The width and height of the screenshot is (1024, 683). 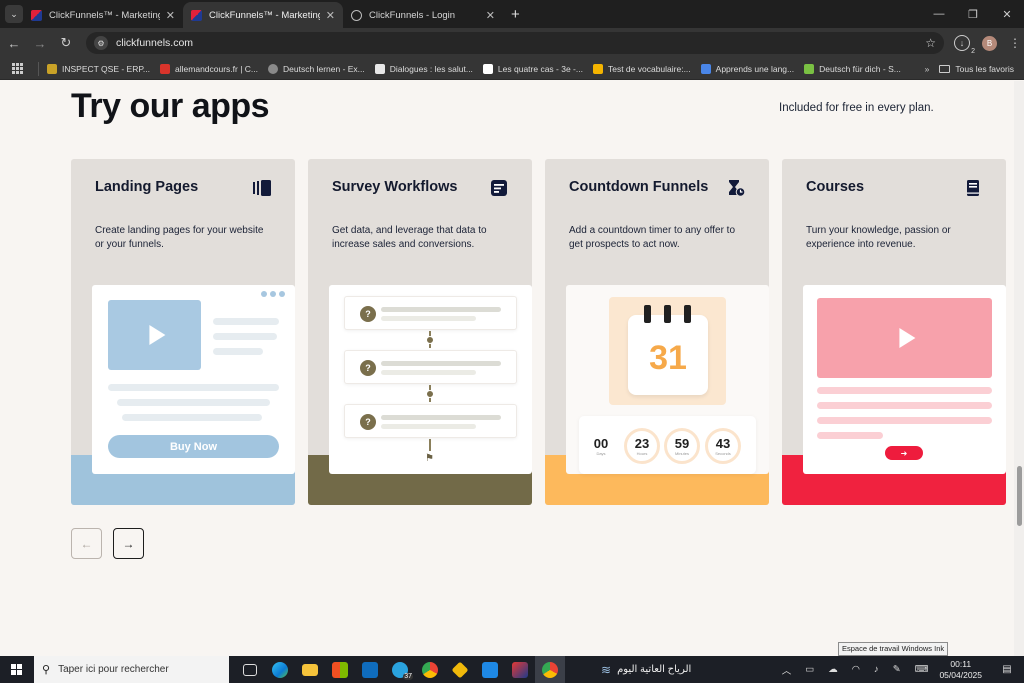 I want to click on url-text: clickfunnels.com, so click(x=155, y=43).